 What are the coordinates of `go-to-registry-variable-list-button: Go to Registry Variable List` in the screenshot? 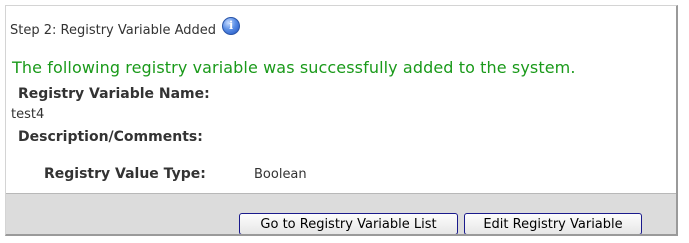 It's located at (348, 223).